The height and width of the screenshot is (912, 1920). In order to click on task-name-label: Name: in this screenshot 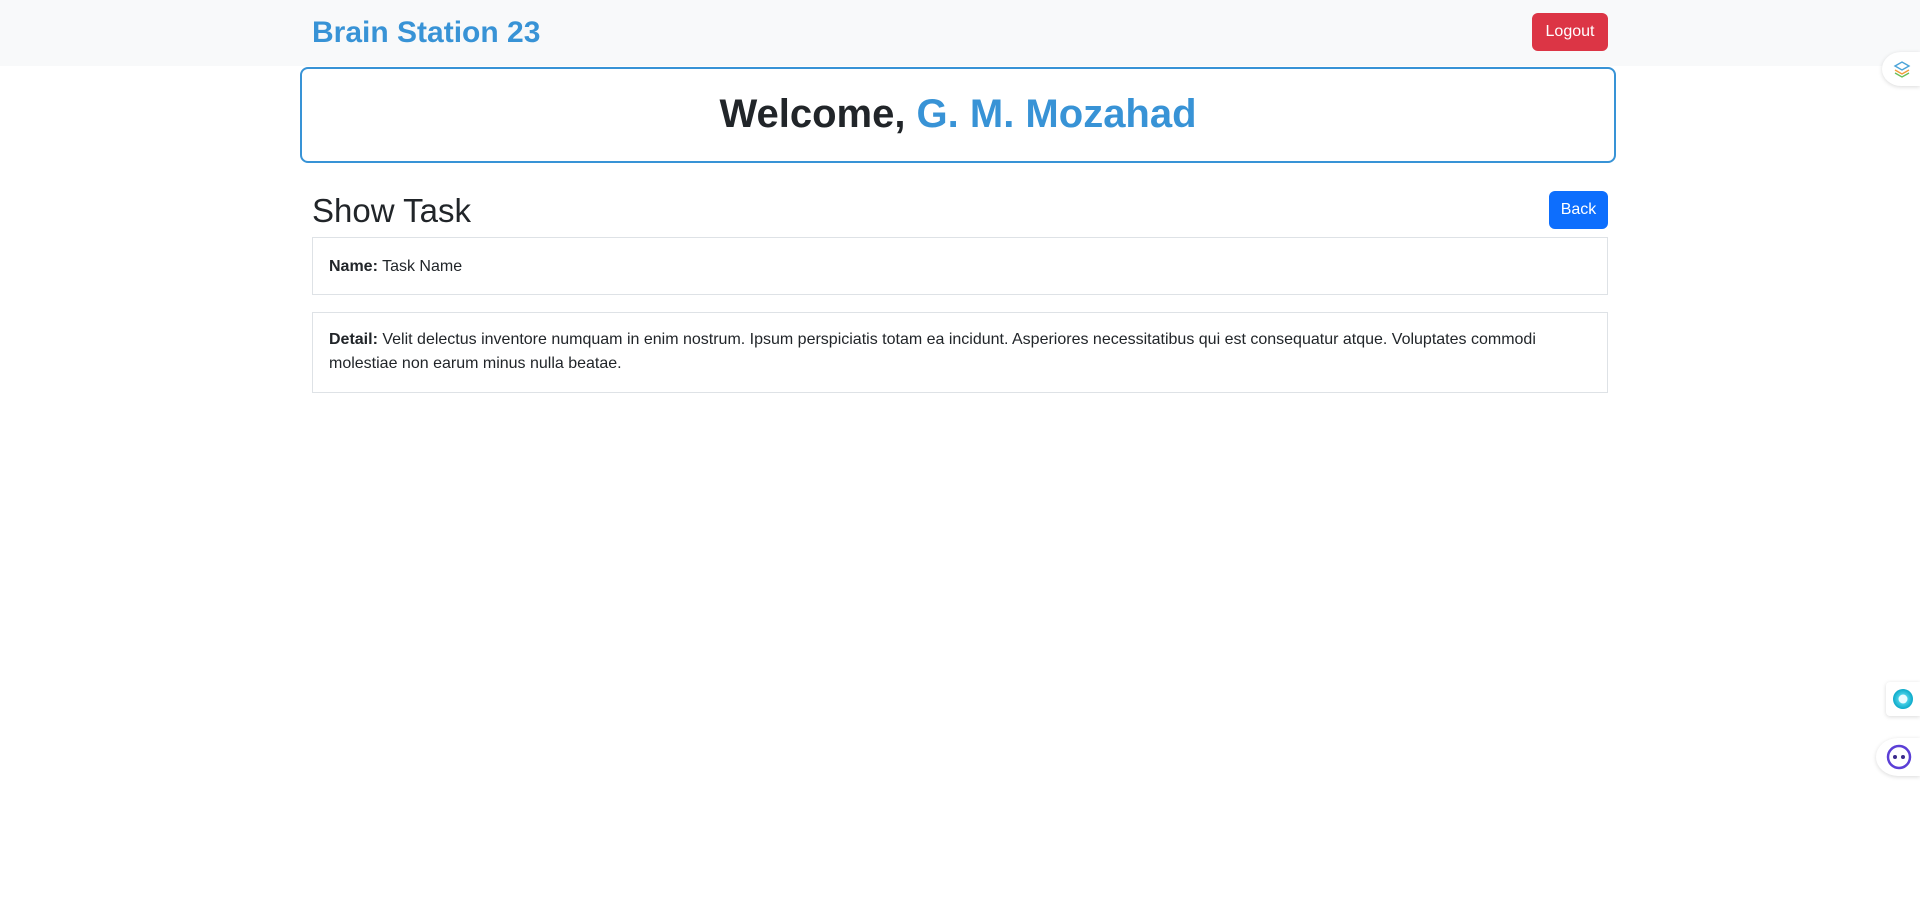, I will do `click(353, 266)`.